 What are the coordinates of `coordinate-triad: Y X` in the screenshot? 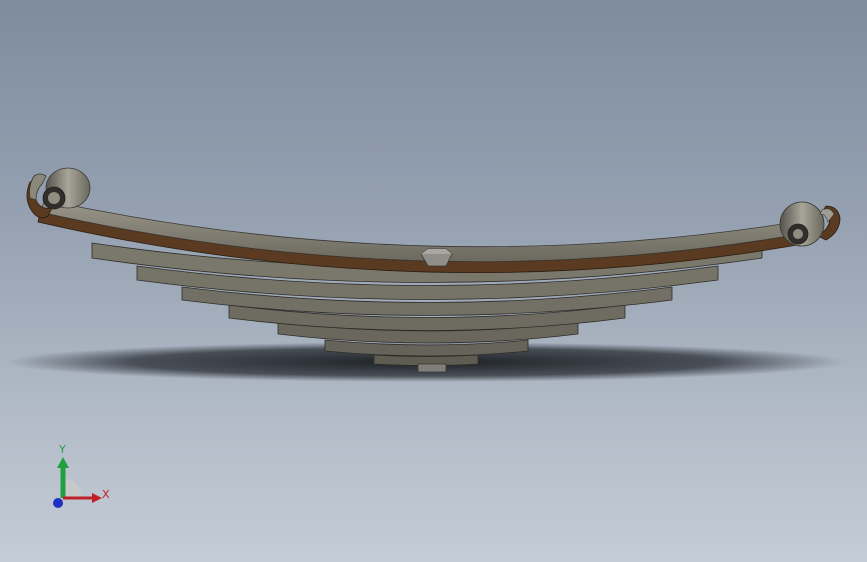 It's located at (80, 477).